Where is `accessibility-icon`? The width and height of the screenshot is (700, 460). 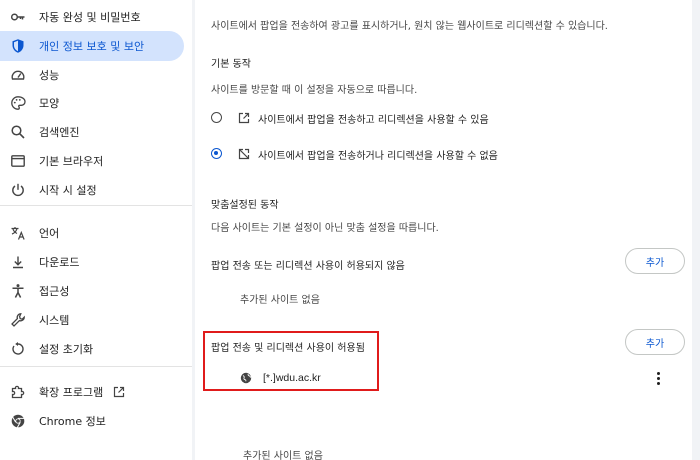 accessibility-icon is located at coordinates (18, 291).